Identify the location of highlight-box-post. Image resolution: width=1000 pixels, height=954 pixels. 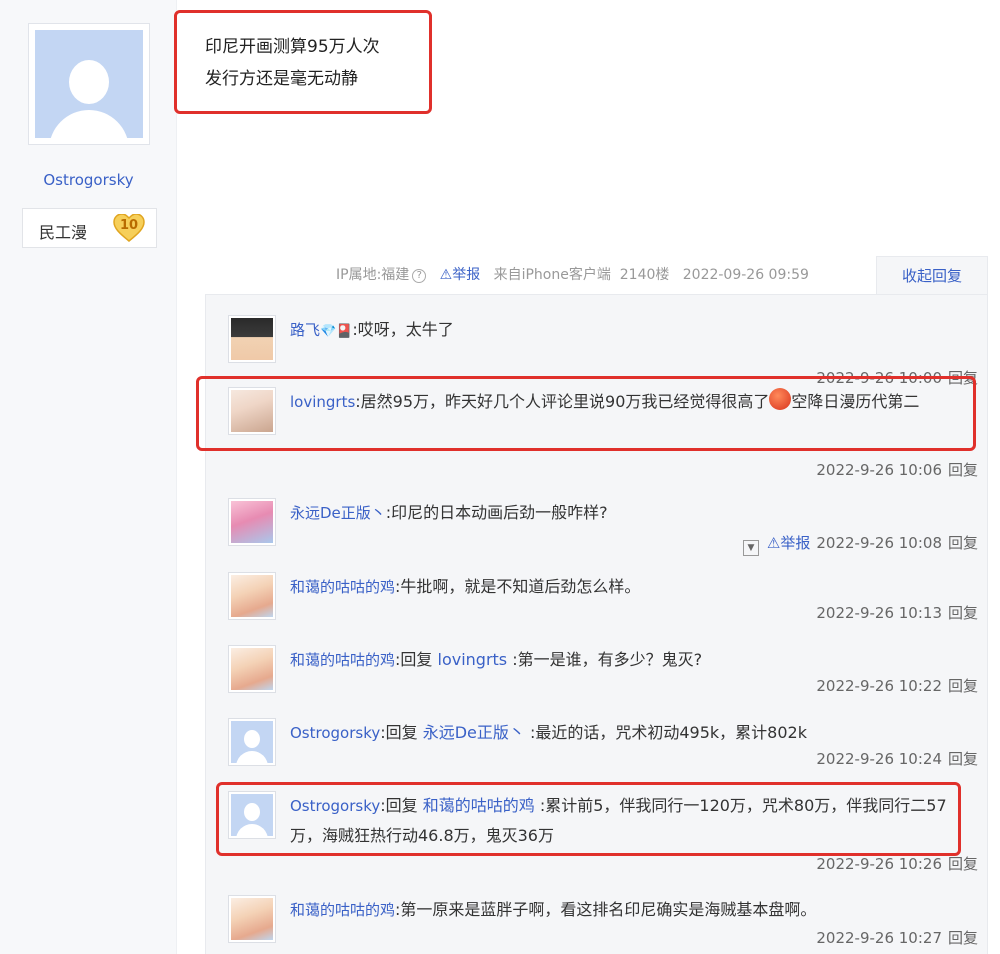
(303, 62).